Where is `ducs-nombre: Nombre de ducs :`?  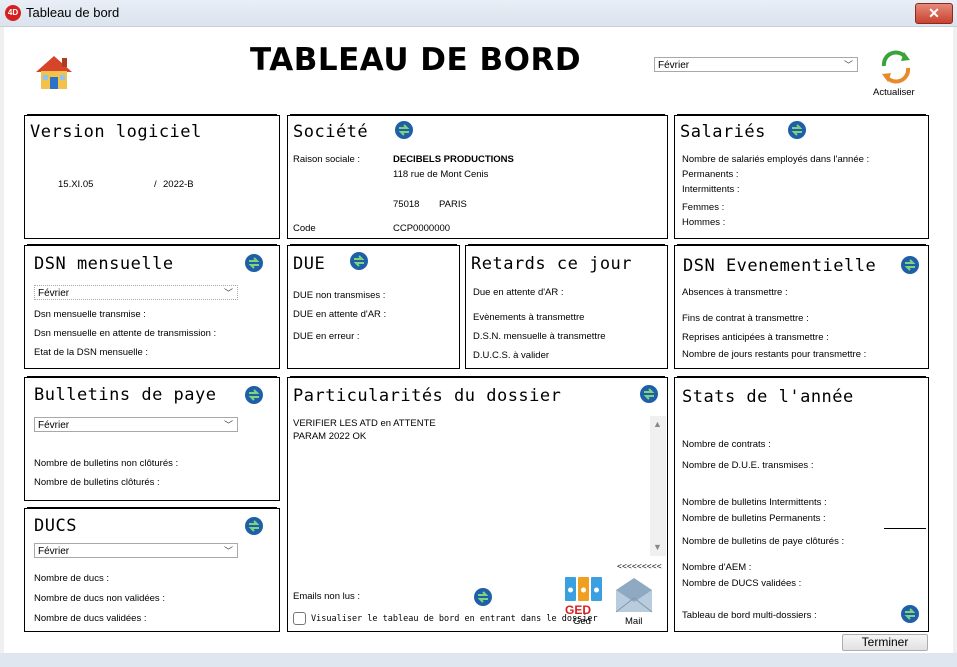 ducs-nombre: Nombre de ducs : is located at coordinates (71, 578).